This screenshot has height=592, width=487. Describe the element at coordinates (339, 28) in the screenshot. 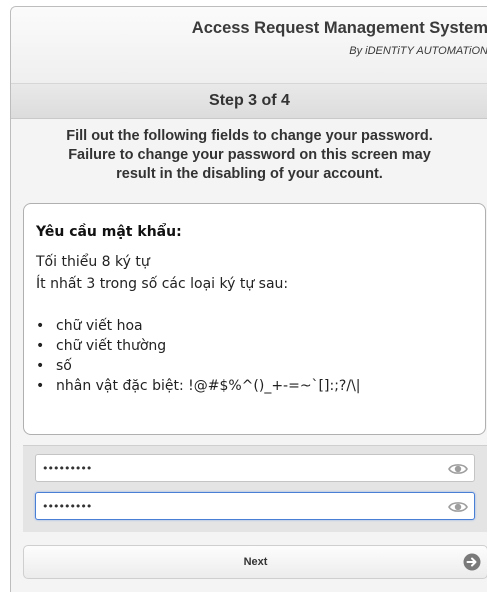

I see `app-title: Access Request Management System` at that location.